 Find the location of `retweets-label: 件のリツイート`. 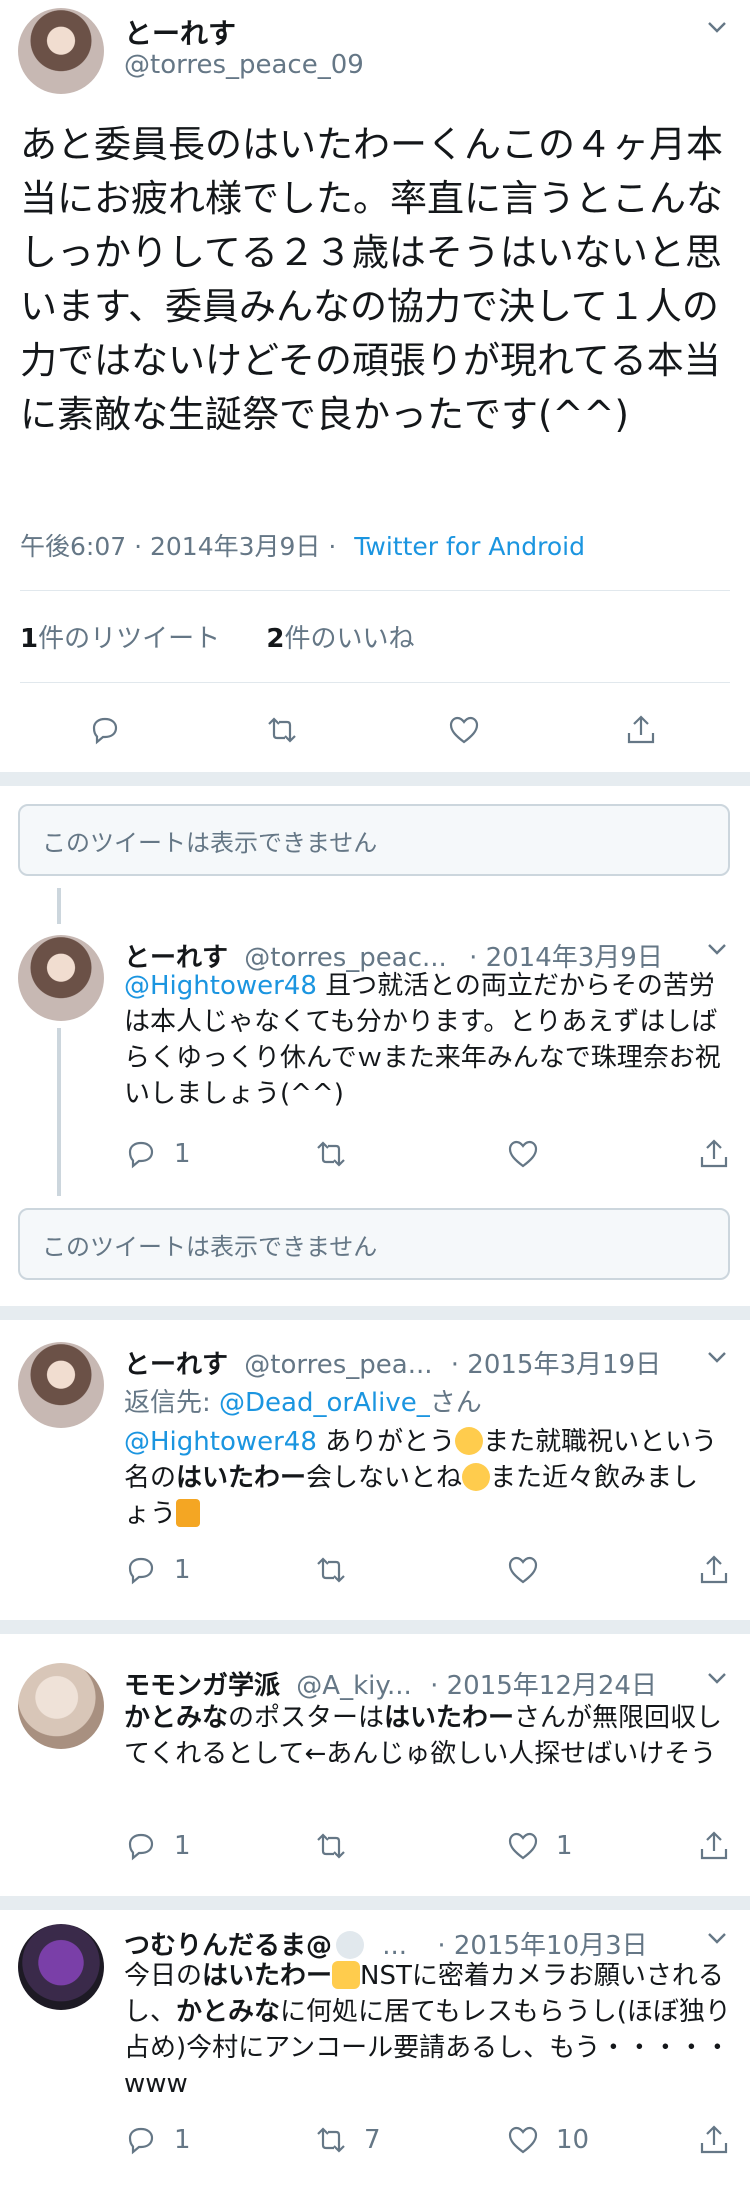

retweets-label: 件のリツイート is located at coordinates (129, 639).